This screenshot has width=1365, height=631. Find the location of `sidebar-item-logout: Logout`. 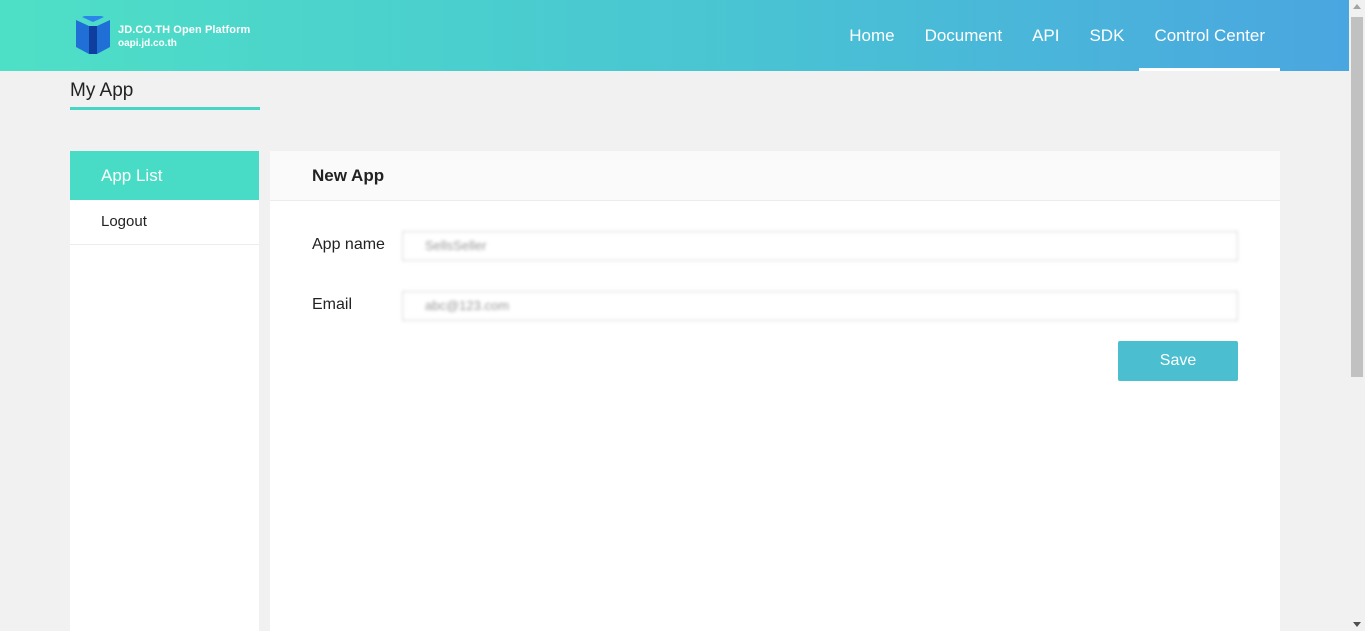

sidebar-item-logout: Logout is located at coordinates (164, 222).